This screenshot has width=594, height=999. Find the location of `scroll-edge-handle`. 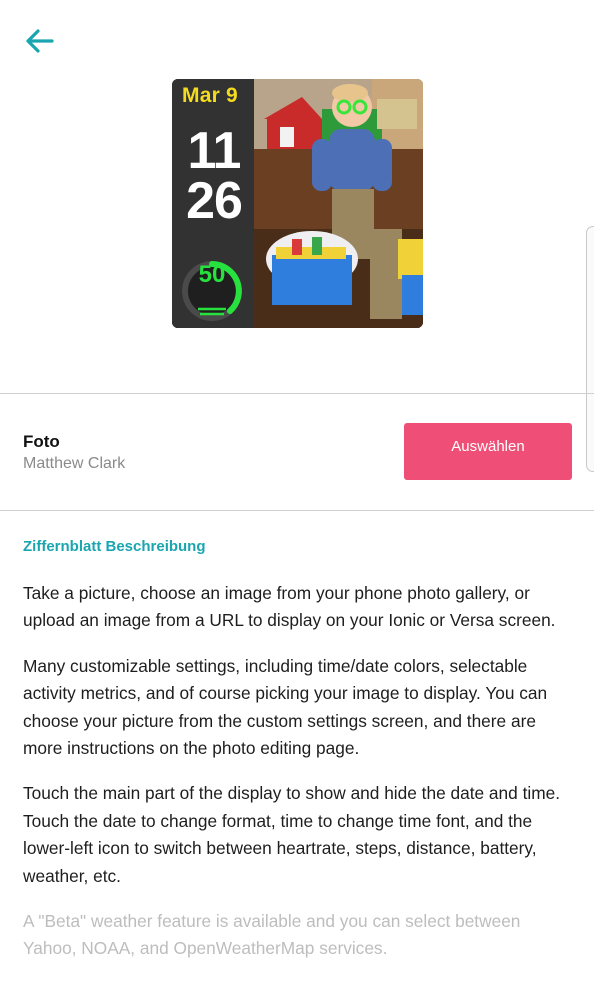

scroll-edge-handle is located at coordinates (590, 349).